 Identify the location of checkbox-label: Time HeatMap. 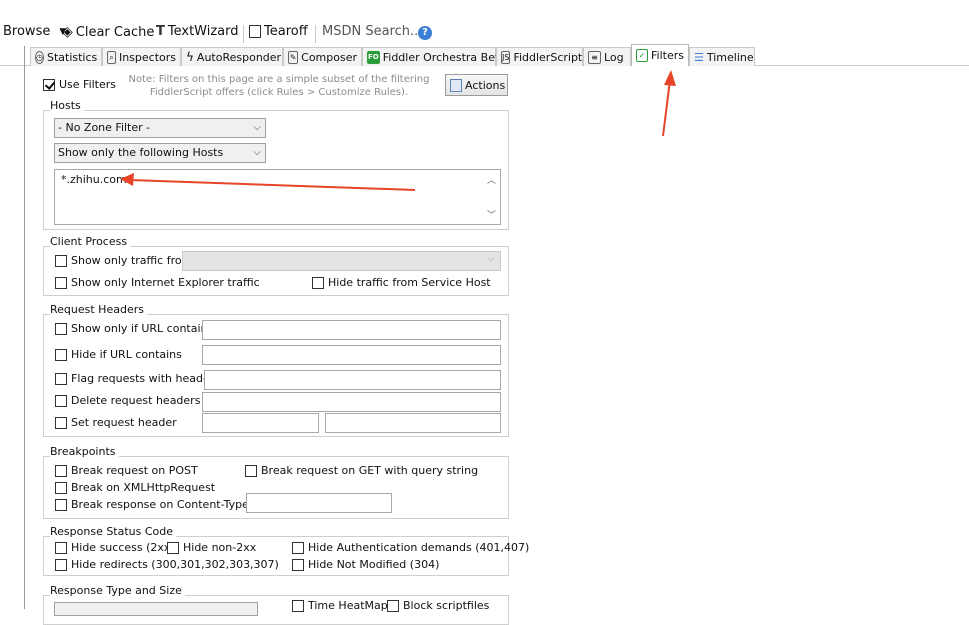
(348, 605).